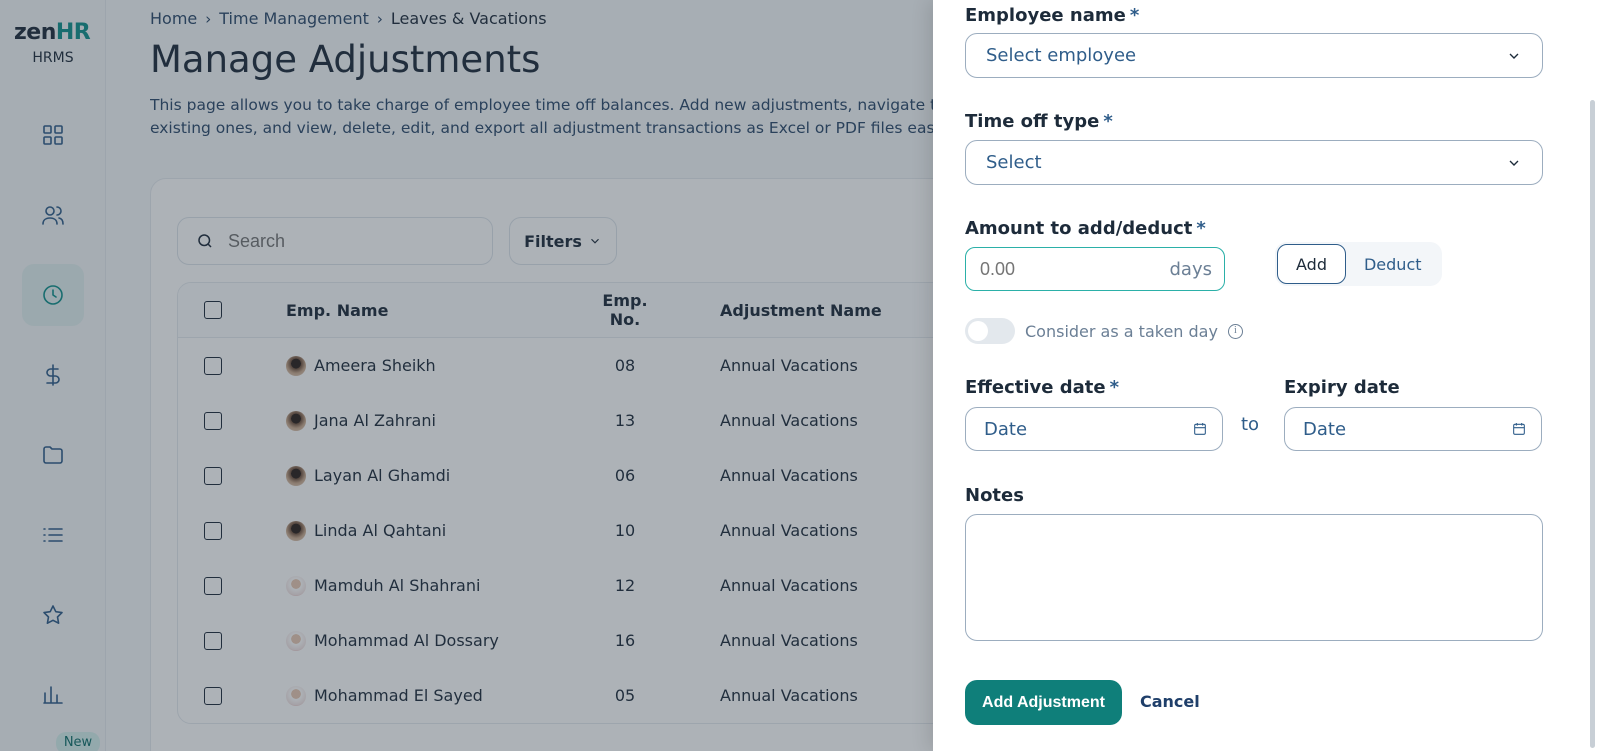  What do you see at coordinates (1014, 162) in the screenshot?
I see `time-off-type-placeholder: Select` at bounding box center [1014, 162].